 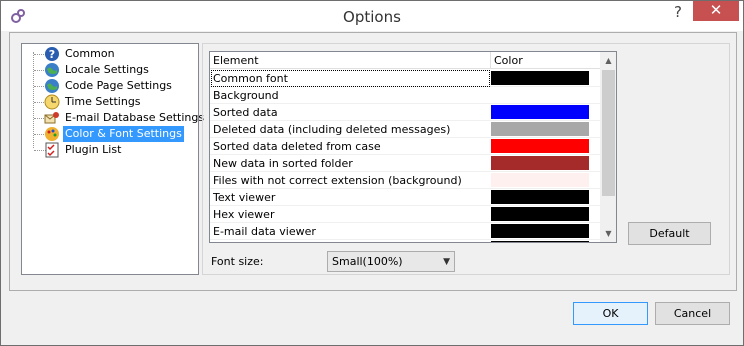 I want to click on email-database-icon, so click(x=52, y=118).